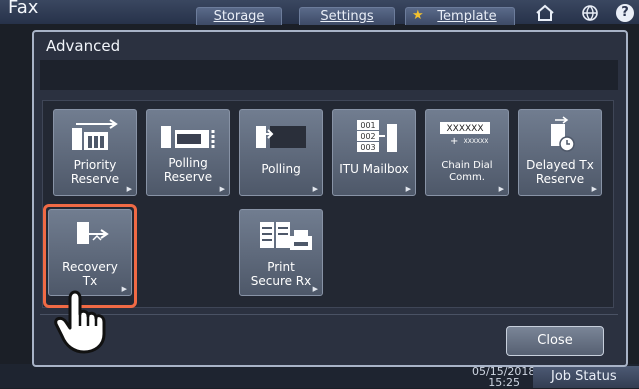  I want to click on chain-dial-icon: XXXXXX + XXXXXX, so click(467, 136).